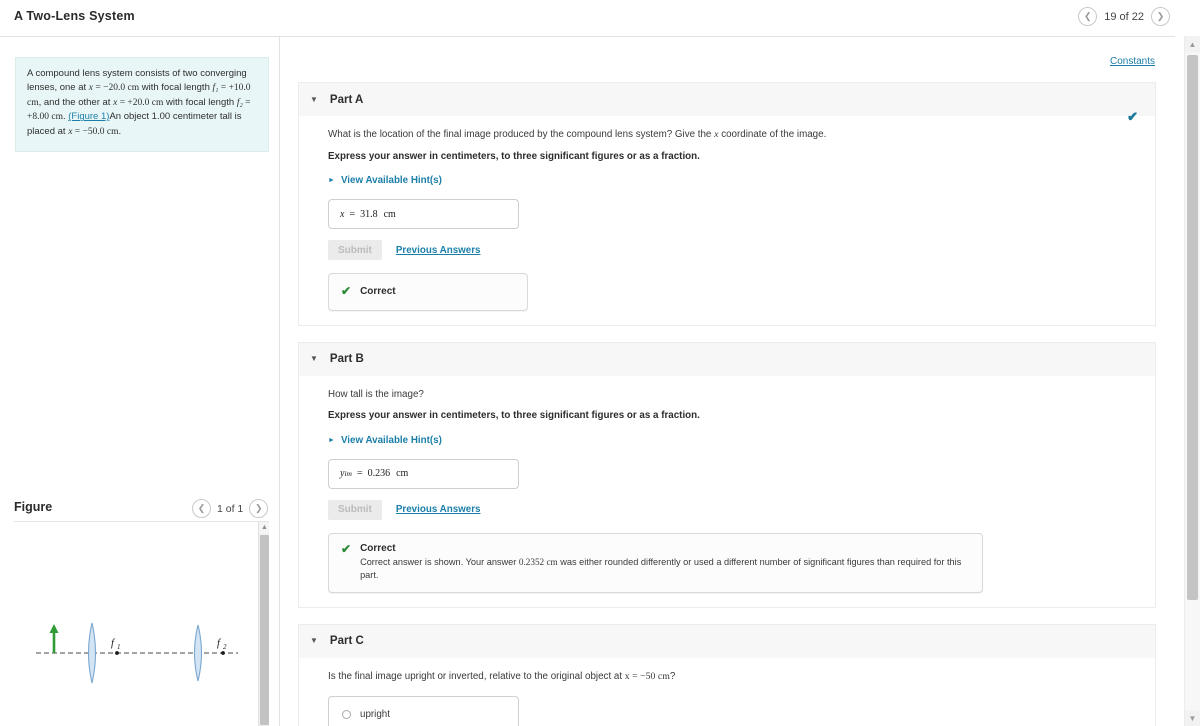  Describe the element at coordinates (1192, 718) in the screenshot. I see `scroll-down-arrow-icon: ▼` at that location.